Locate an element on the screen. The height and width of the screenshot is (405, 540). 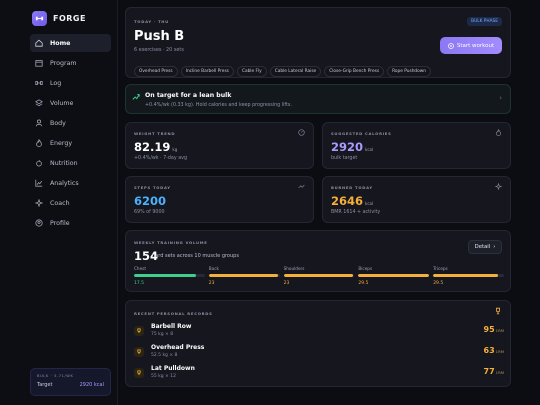
home-icon is located at coordinates (39, 43).